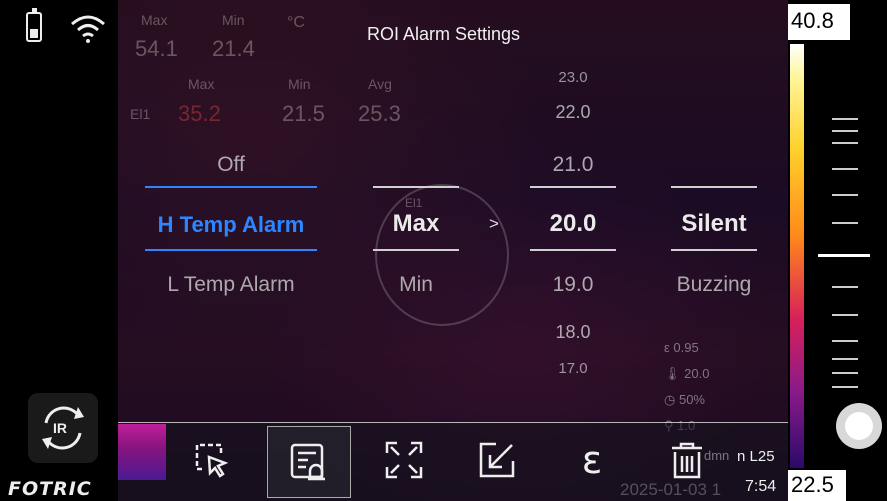 This screenshot has height=501, width=887. Describe the element at coordinates (233, 20) in the screenshot. I see `bg-min-label: Min` at that location.